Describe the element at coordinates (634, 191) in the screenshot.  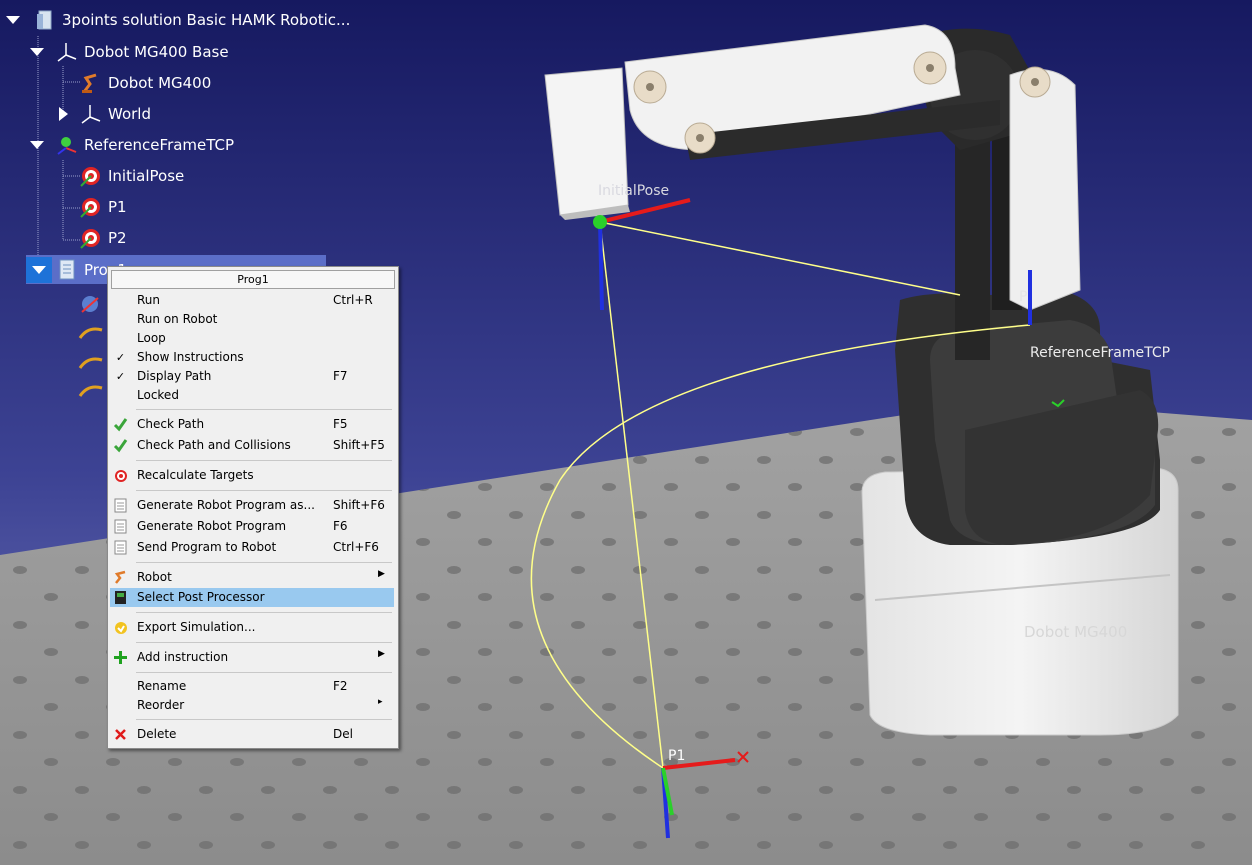
I see `initialpose-label: InitialPose` at that location.